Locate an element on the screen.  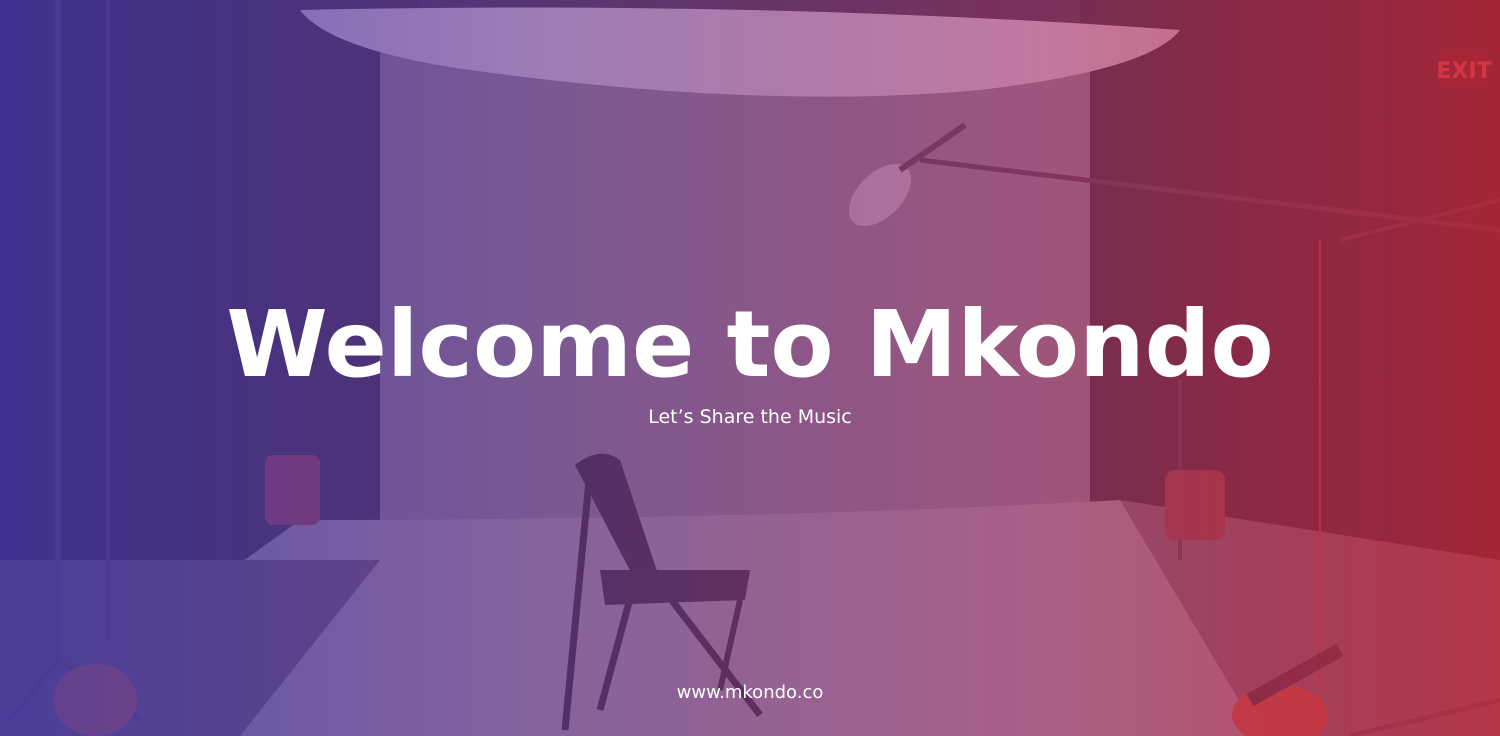
site-url-link: www.mkondo.co is located at coordinates (750, 693).